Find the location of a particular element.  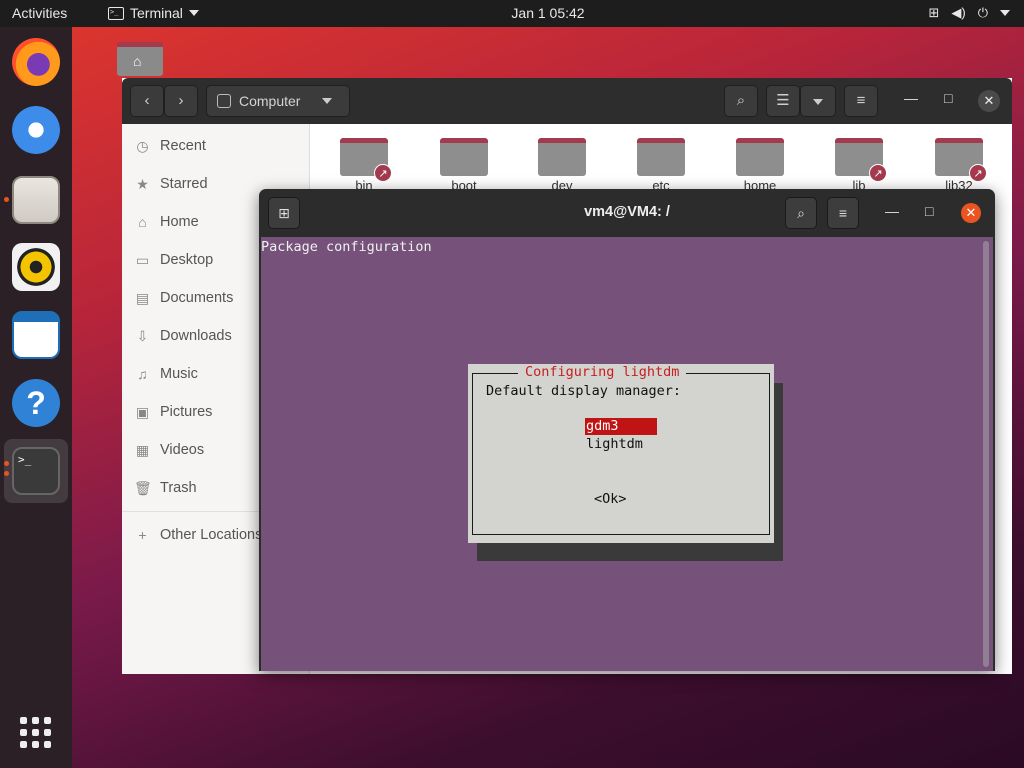

package-config-header: Package configuration is located at coordinates (346, 247).